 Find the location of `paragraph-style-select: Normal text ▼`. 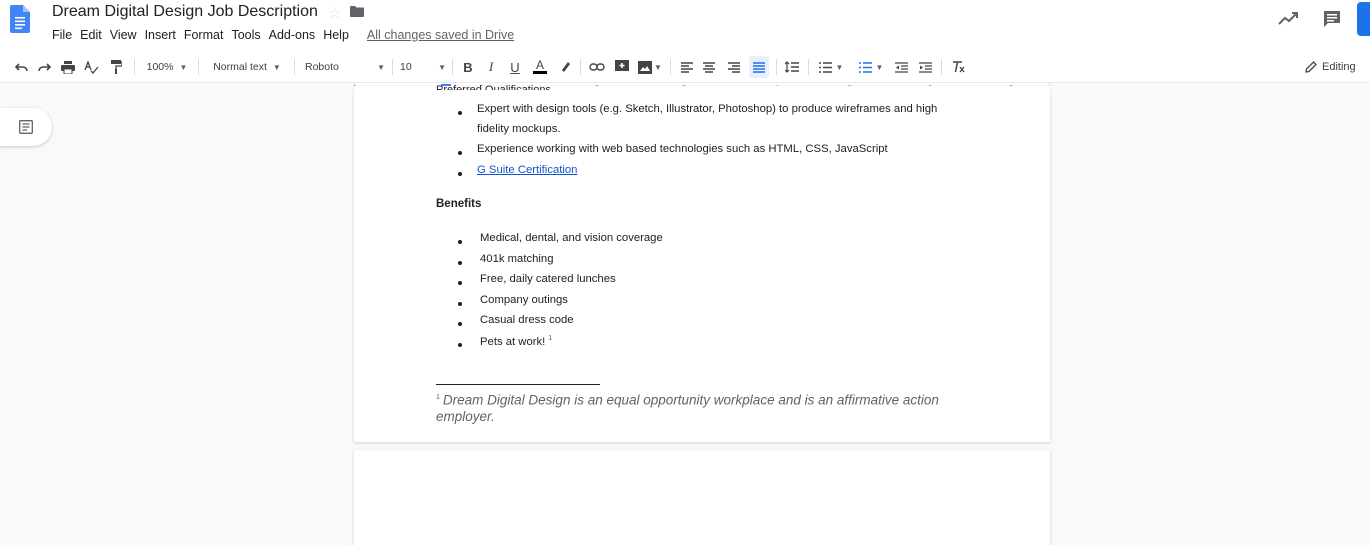

paragraph-style-select: Normal text ▼ is located at coordinates (247, 67).